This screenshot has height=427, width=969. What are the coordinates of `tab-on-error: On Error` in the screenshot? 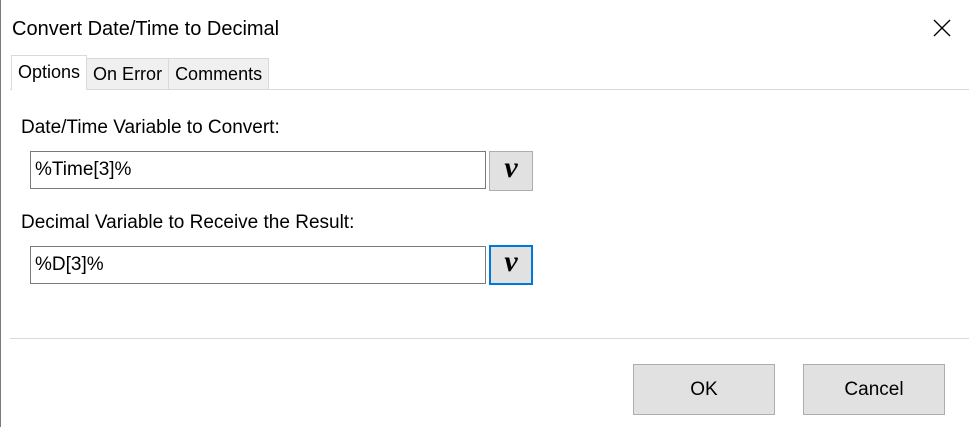 It's located at (128, 74).